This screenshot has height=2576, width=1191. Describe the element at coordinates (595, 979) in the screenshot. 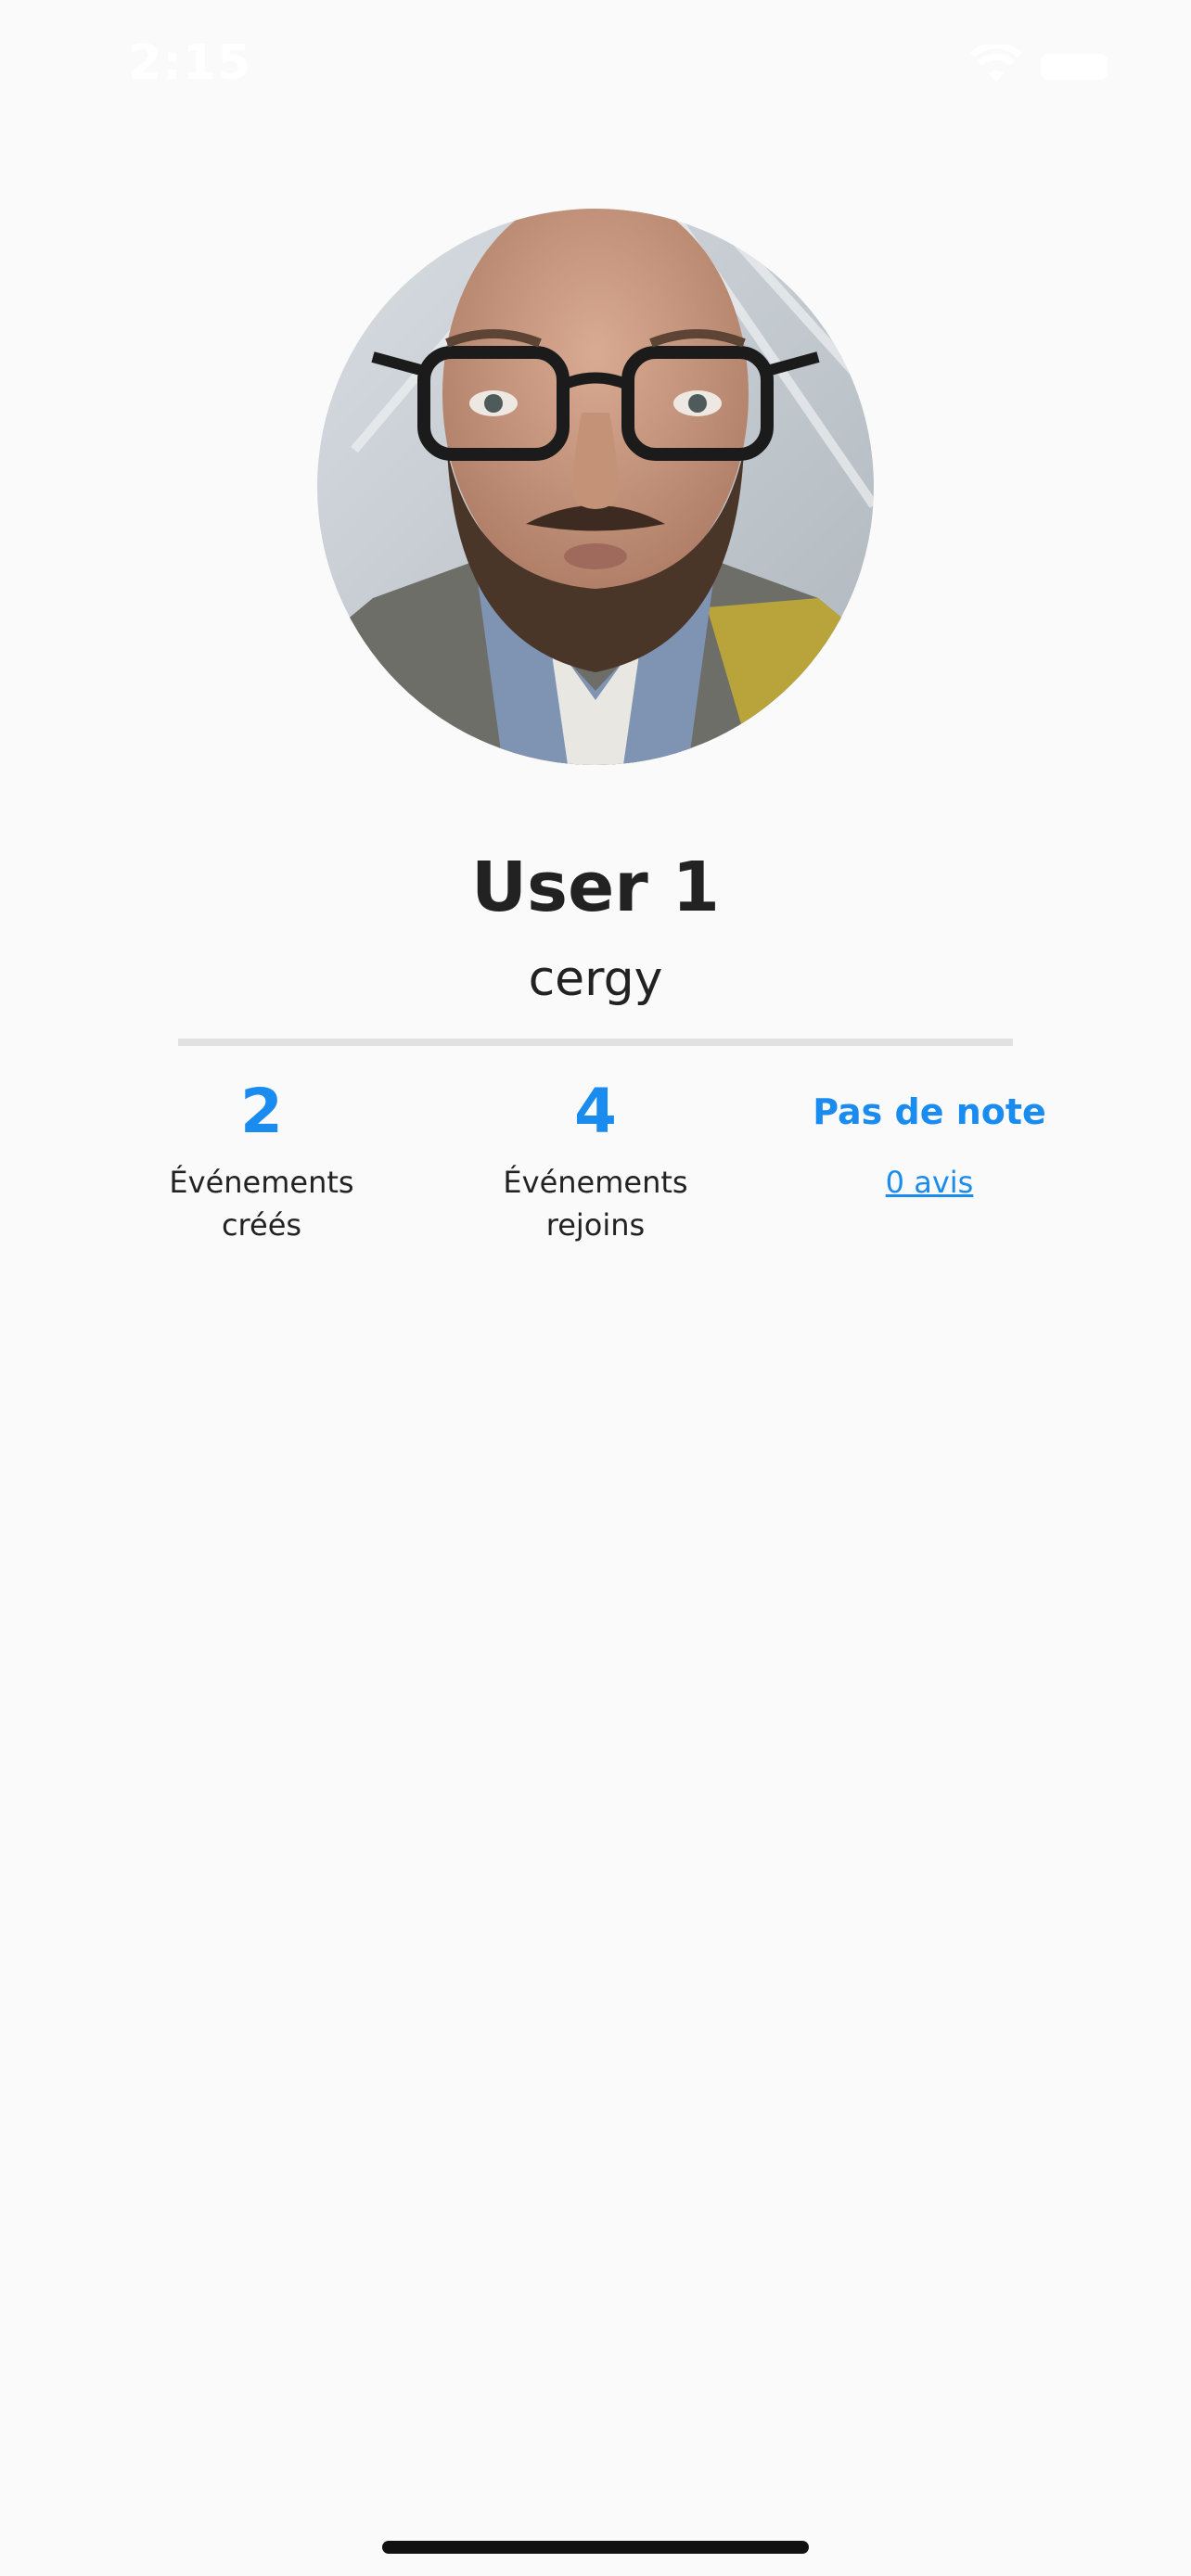

I see `profile-city: cergy` at that location.